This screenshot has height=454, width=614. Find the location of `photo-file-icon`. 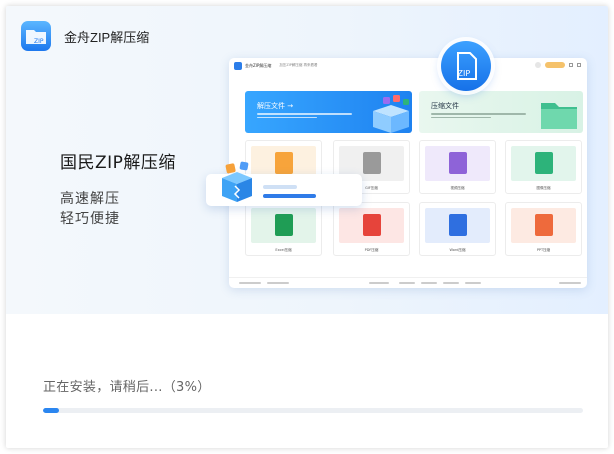

photo-file-icon is located at coordinates (544, 163).